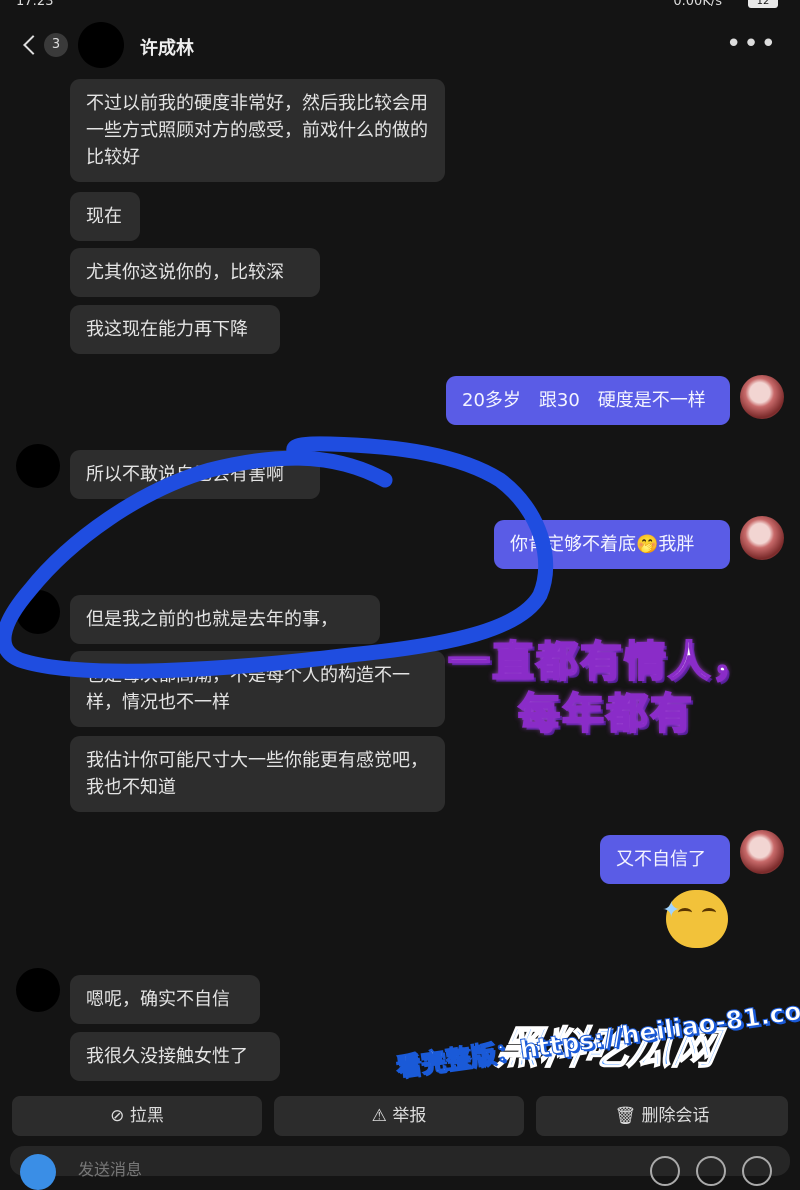 The height and width of the screenshot is (1190, 800). I want to click on report-label: 举报, so click(409, 1116).